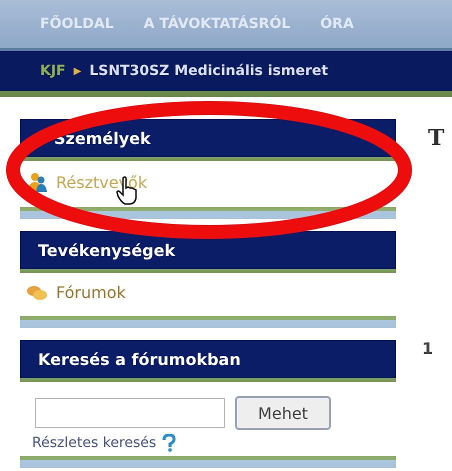 This screenshot has height=471, width=452. Describe the element at coordinates (283, 413) in the screenshot. I see `go-button: Mehet` at that location.